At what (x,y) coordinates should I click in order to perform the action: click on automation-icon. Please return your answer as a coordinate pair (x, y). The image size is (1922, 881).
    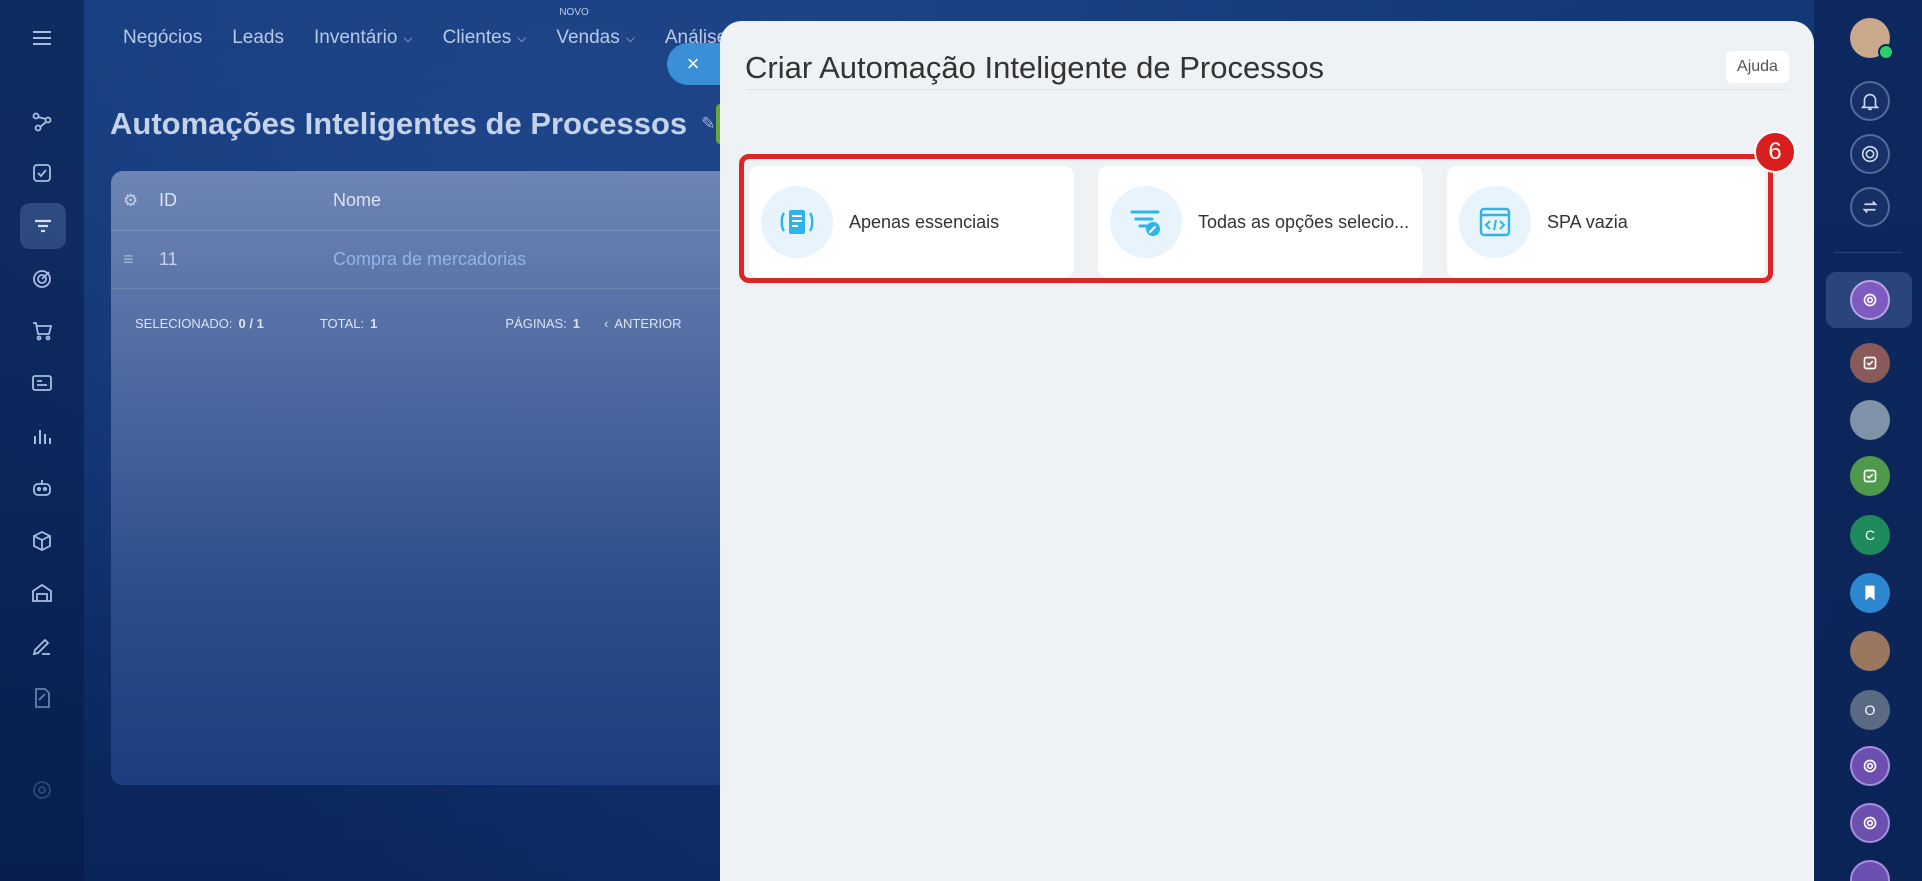
    Looking at the image, I should click on (43, 226).